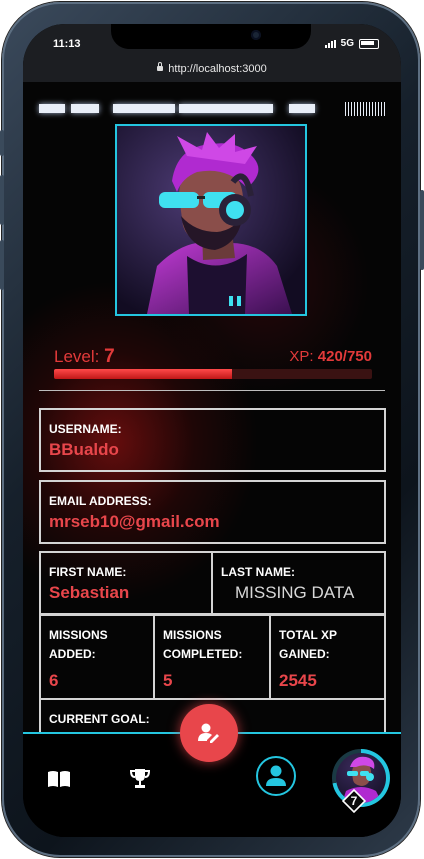 The height and width of the screenshot is (859, 424). I want to click on email-card: EMAIL ADDRESS: mrseb10@gmail.com, so click(212, 512).